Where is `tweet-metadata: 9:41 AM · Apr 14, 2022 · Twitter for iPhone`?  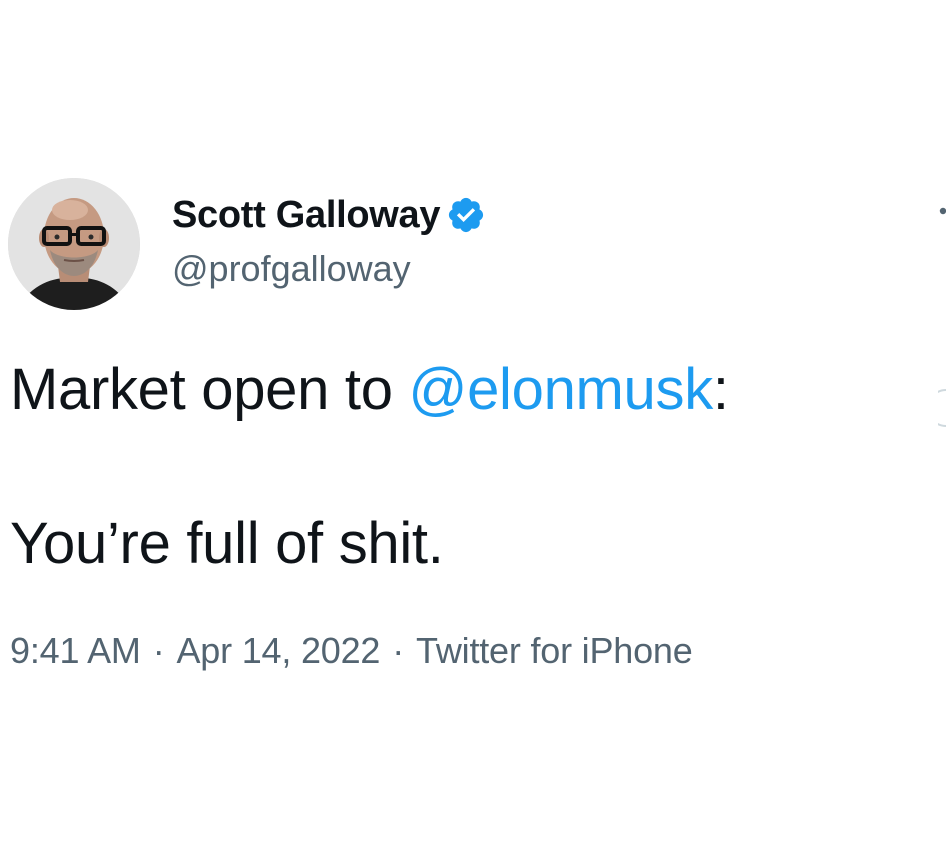
tweet-metadata: 9:41 AM · Apr 14, 2022 · Twitter for iPhone is located at coordinates (351, 651).